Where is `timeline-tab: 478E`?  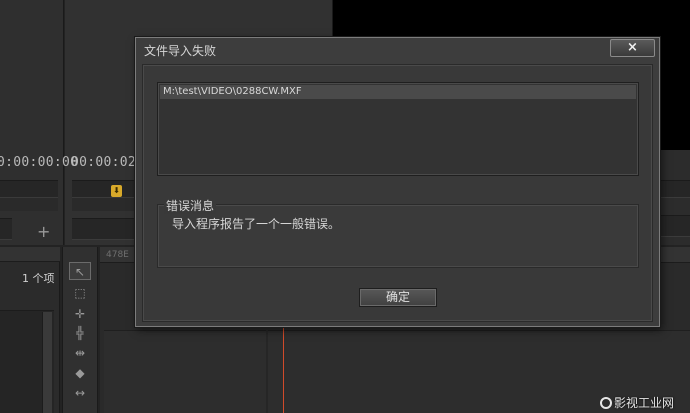 timeline-tab: 478E is located at coordinates (117, 255).